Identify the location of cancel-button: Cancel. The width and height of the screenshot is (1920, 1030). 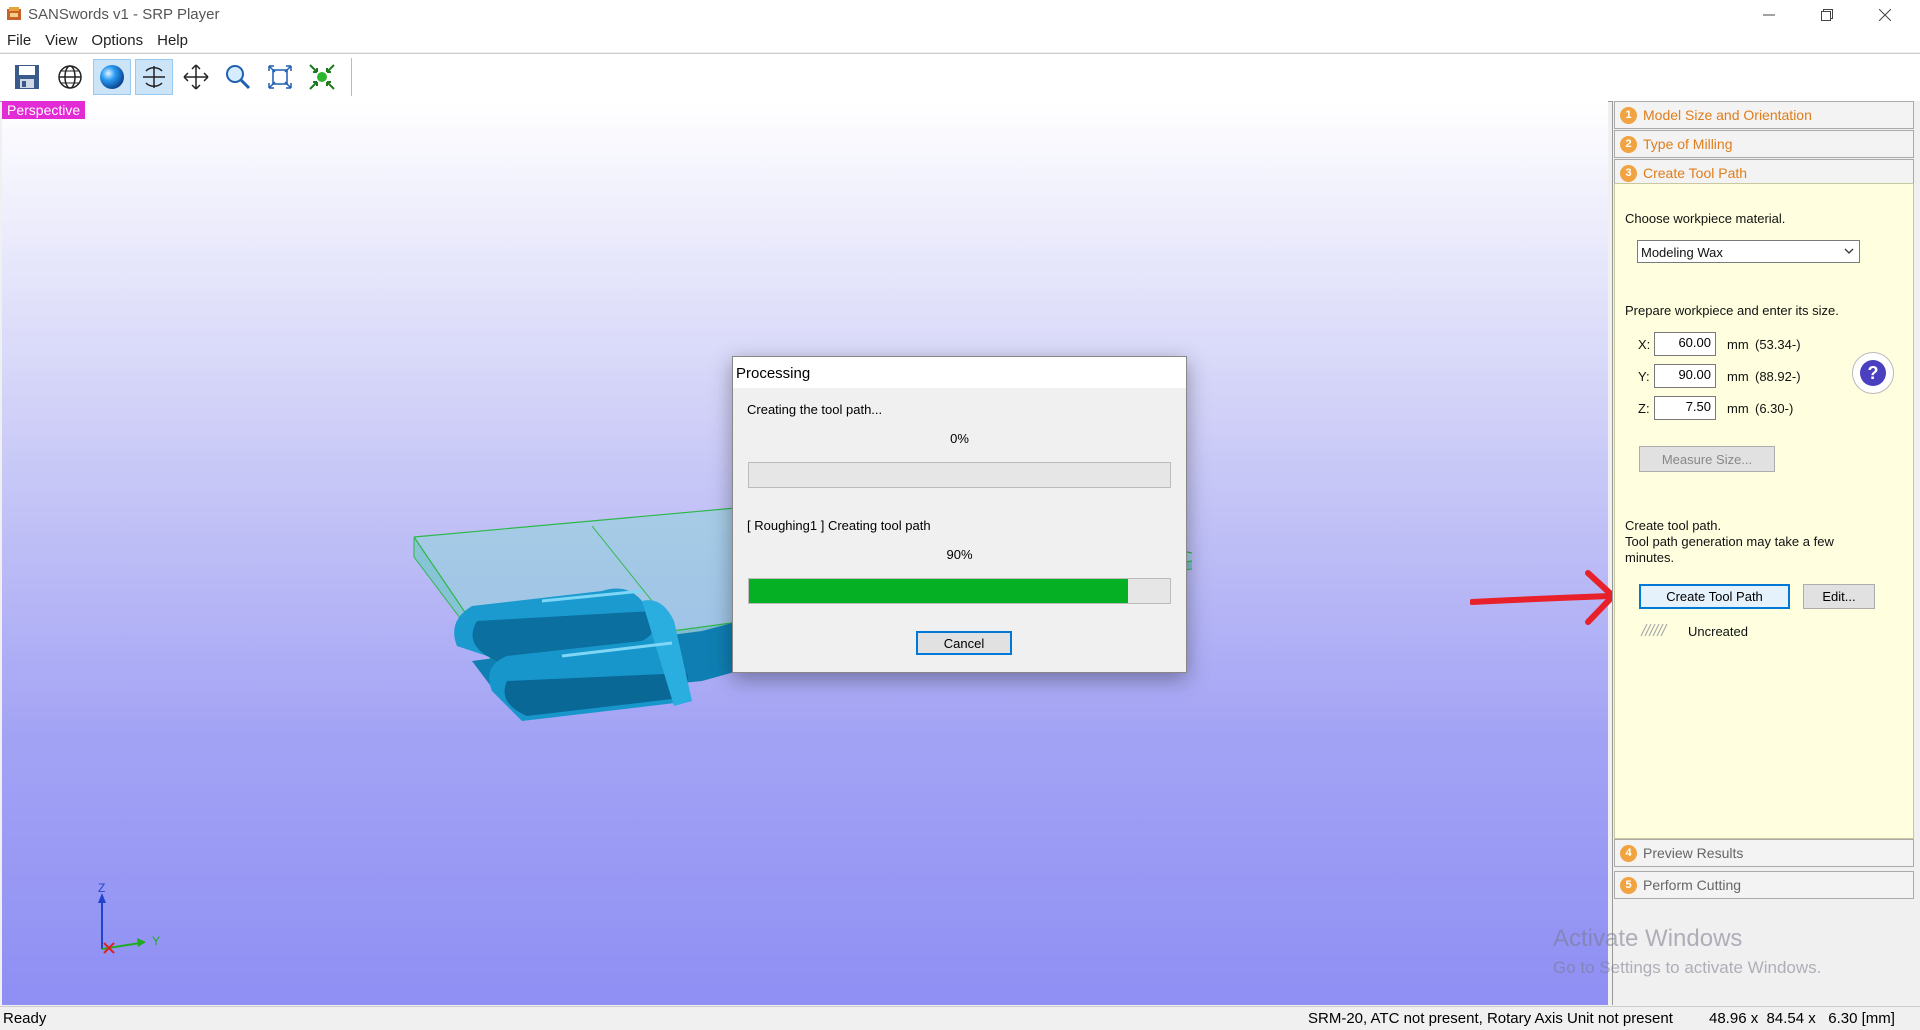
(964, 643).